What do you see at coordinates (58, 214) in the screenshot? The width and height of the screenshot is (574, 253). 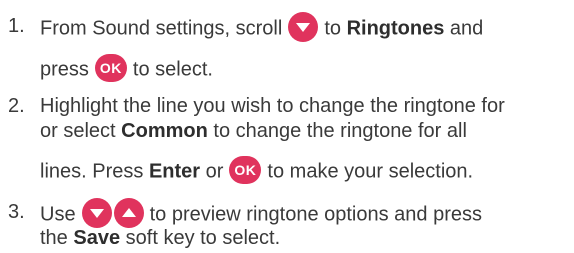 I see `step-text: Use` at bounding box center [58, 214].